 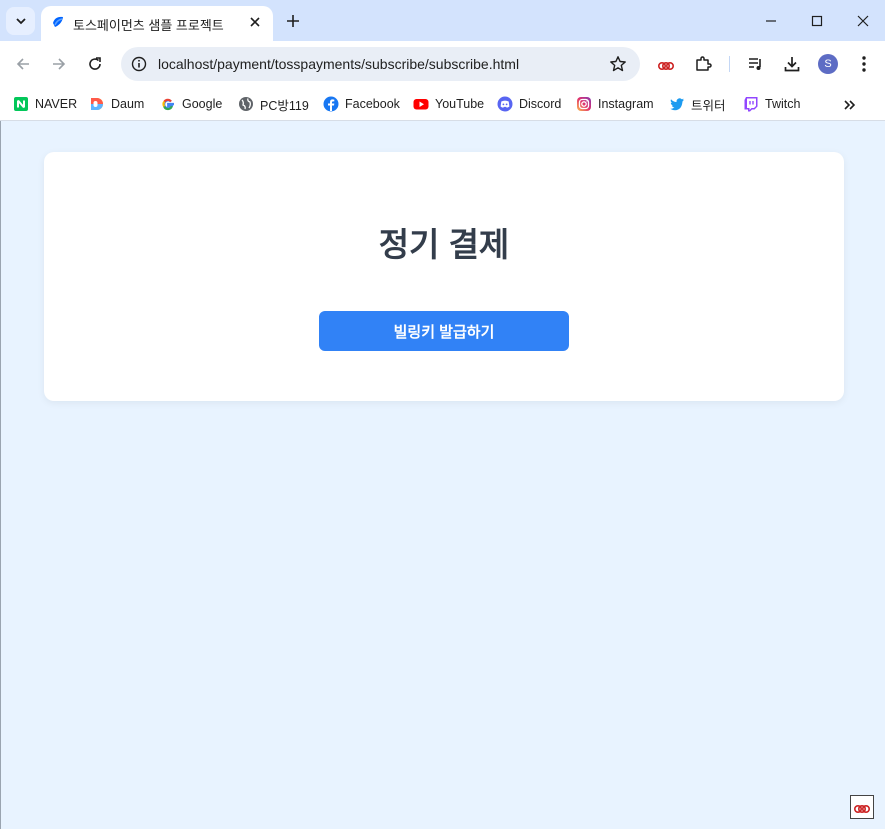 What do you see at coordinates (331, 104) in the screenshot?
I see `facebook-icon` at bounding box center [331, 104].